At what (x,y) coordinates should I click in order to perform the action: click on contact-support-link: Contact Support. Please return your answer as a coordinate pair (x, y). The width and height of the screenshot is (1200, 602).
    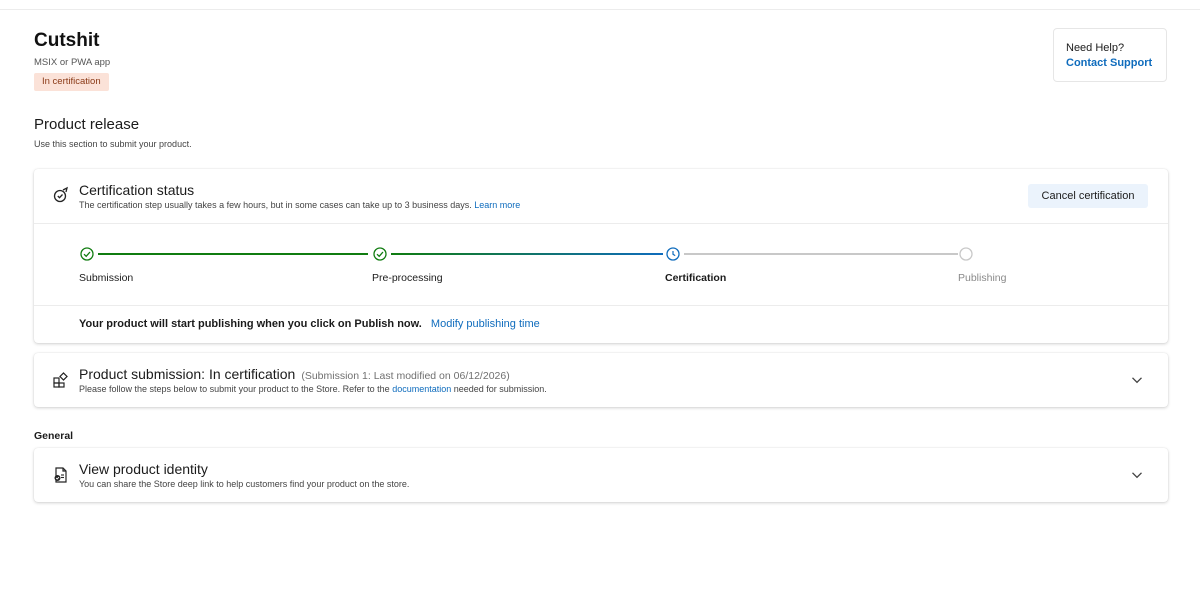
    Looking at the image, I should click on (1109, 63).